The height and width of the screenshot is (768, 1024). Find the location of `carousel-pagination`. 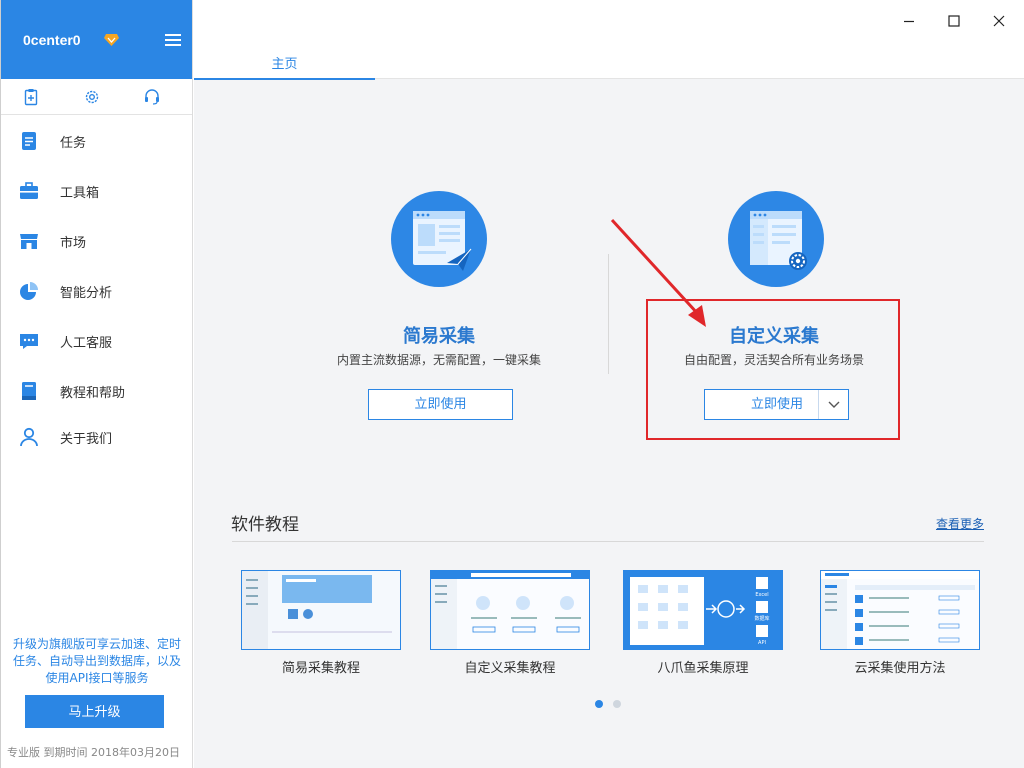

carousel-pagination is located at coordinates (613, 702).